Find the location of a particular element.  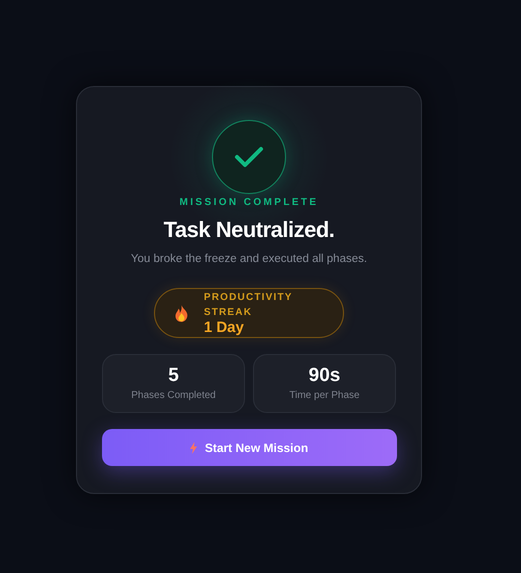

start-new-mission-button: Start New Mission is located at coordinates (249, 447).